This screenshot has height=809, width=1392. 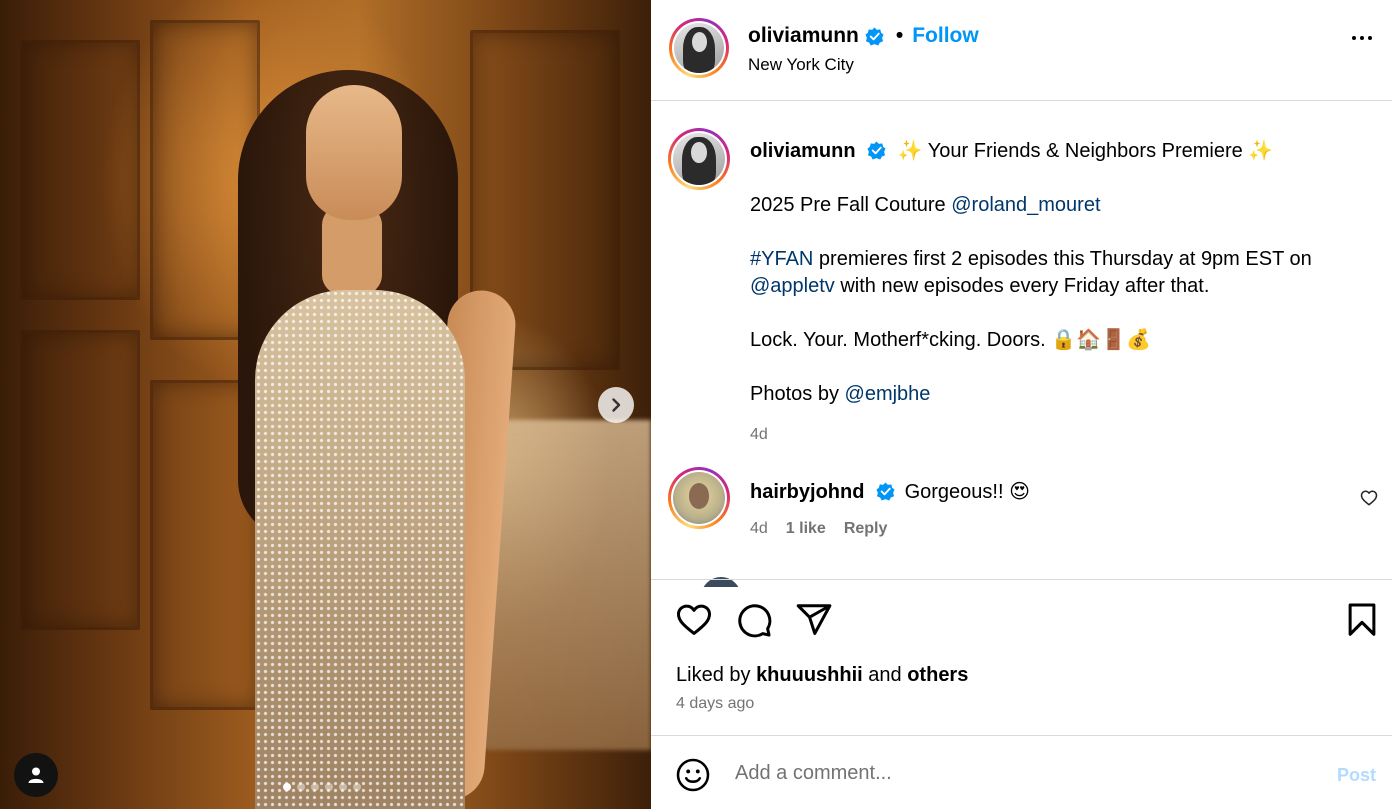 What do you see at coordinates (797, 394) in the screenshot?
I see `caption-text: Photos by` at bounding box center [797, 394].